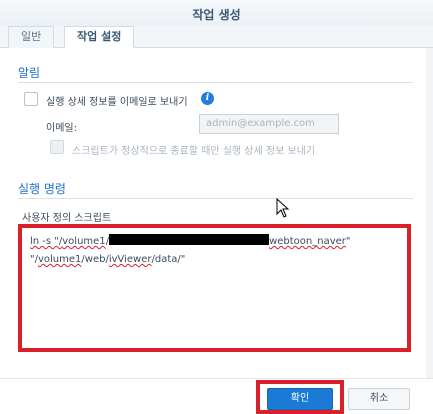  What do you see at coordinates (307, 241) in the screenshot?
I see `script-folder: webtoon_naver` at bounding box center [307, 241].